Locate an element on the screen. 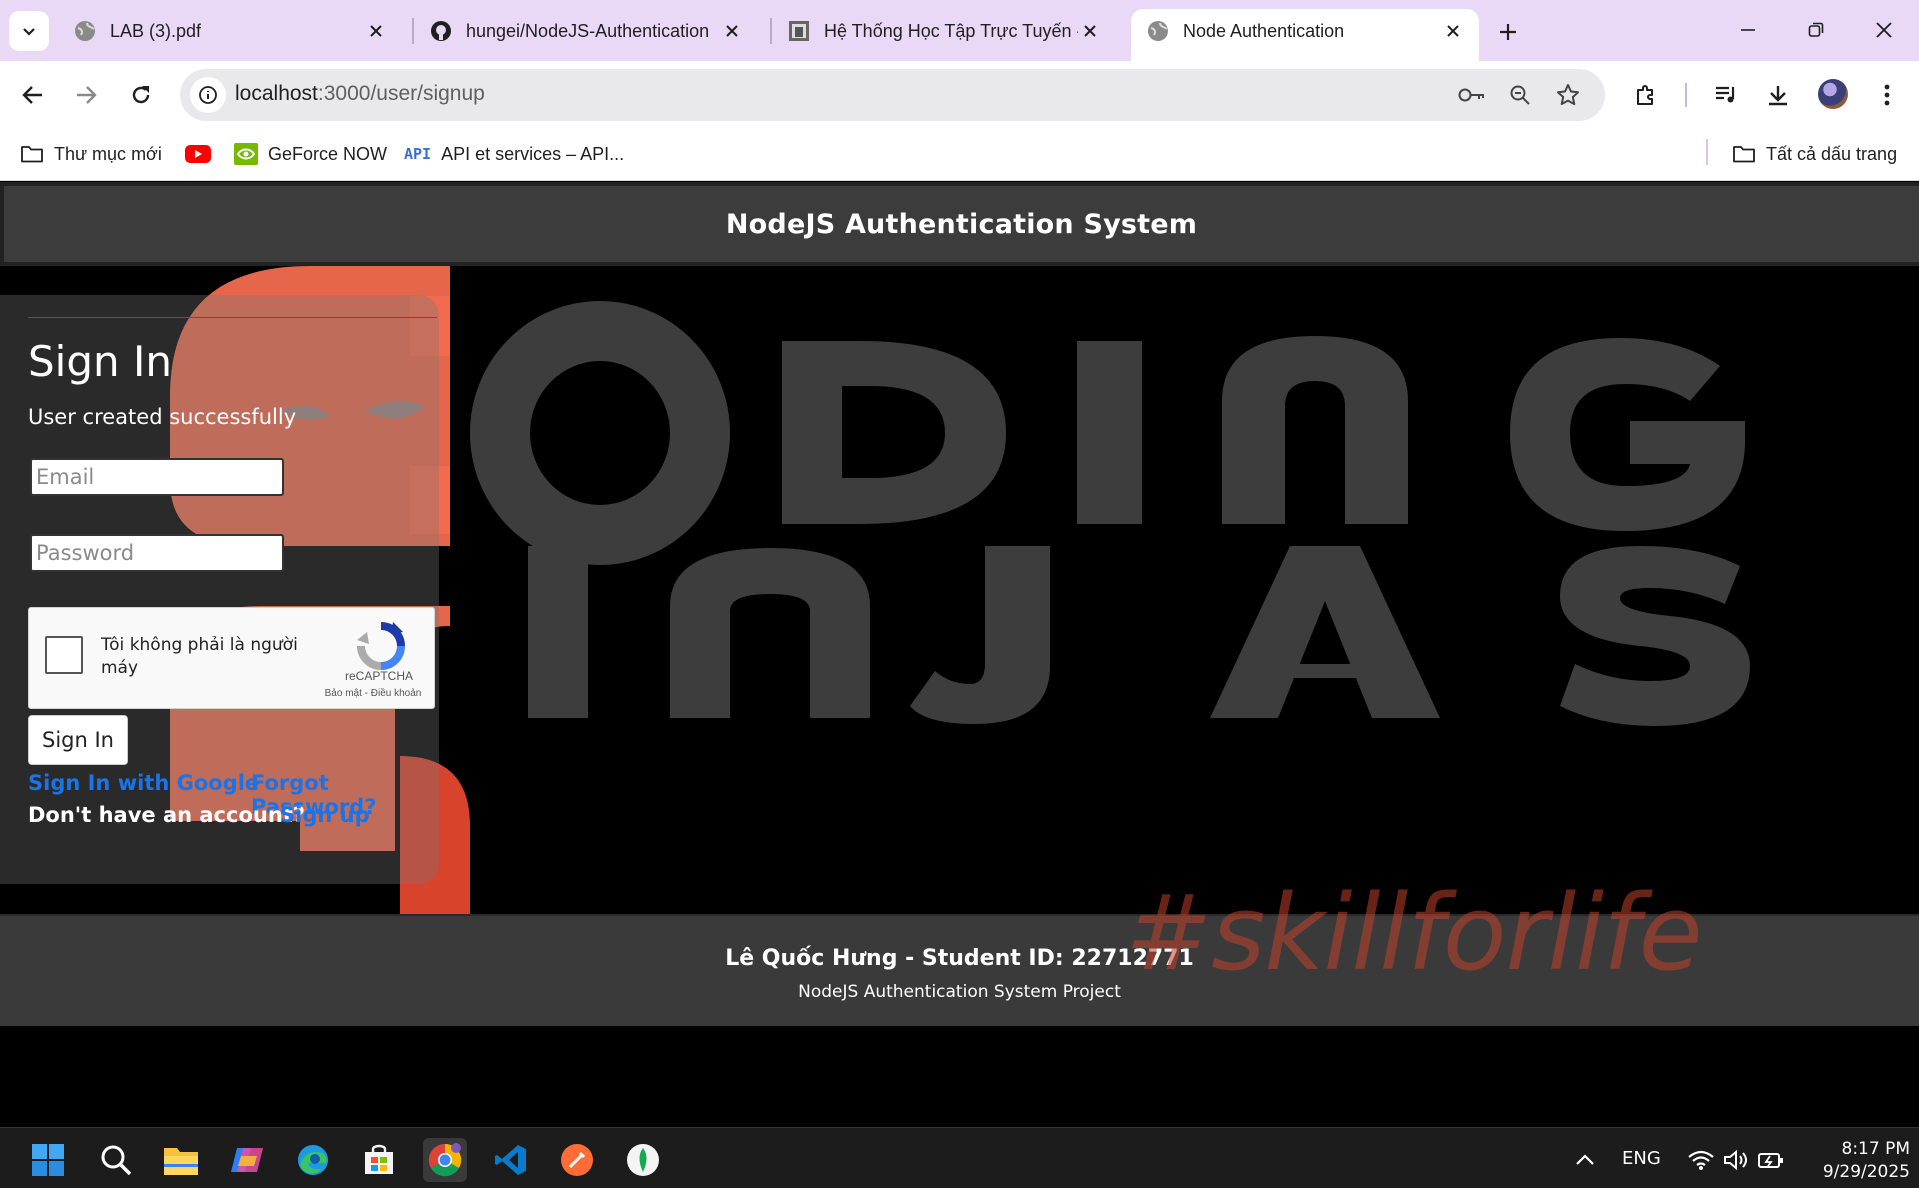 This screenshot has height=1188, width=1919. bookmark-star-icon is located at coordinates (1568, 95).